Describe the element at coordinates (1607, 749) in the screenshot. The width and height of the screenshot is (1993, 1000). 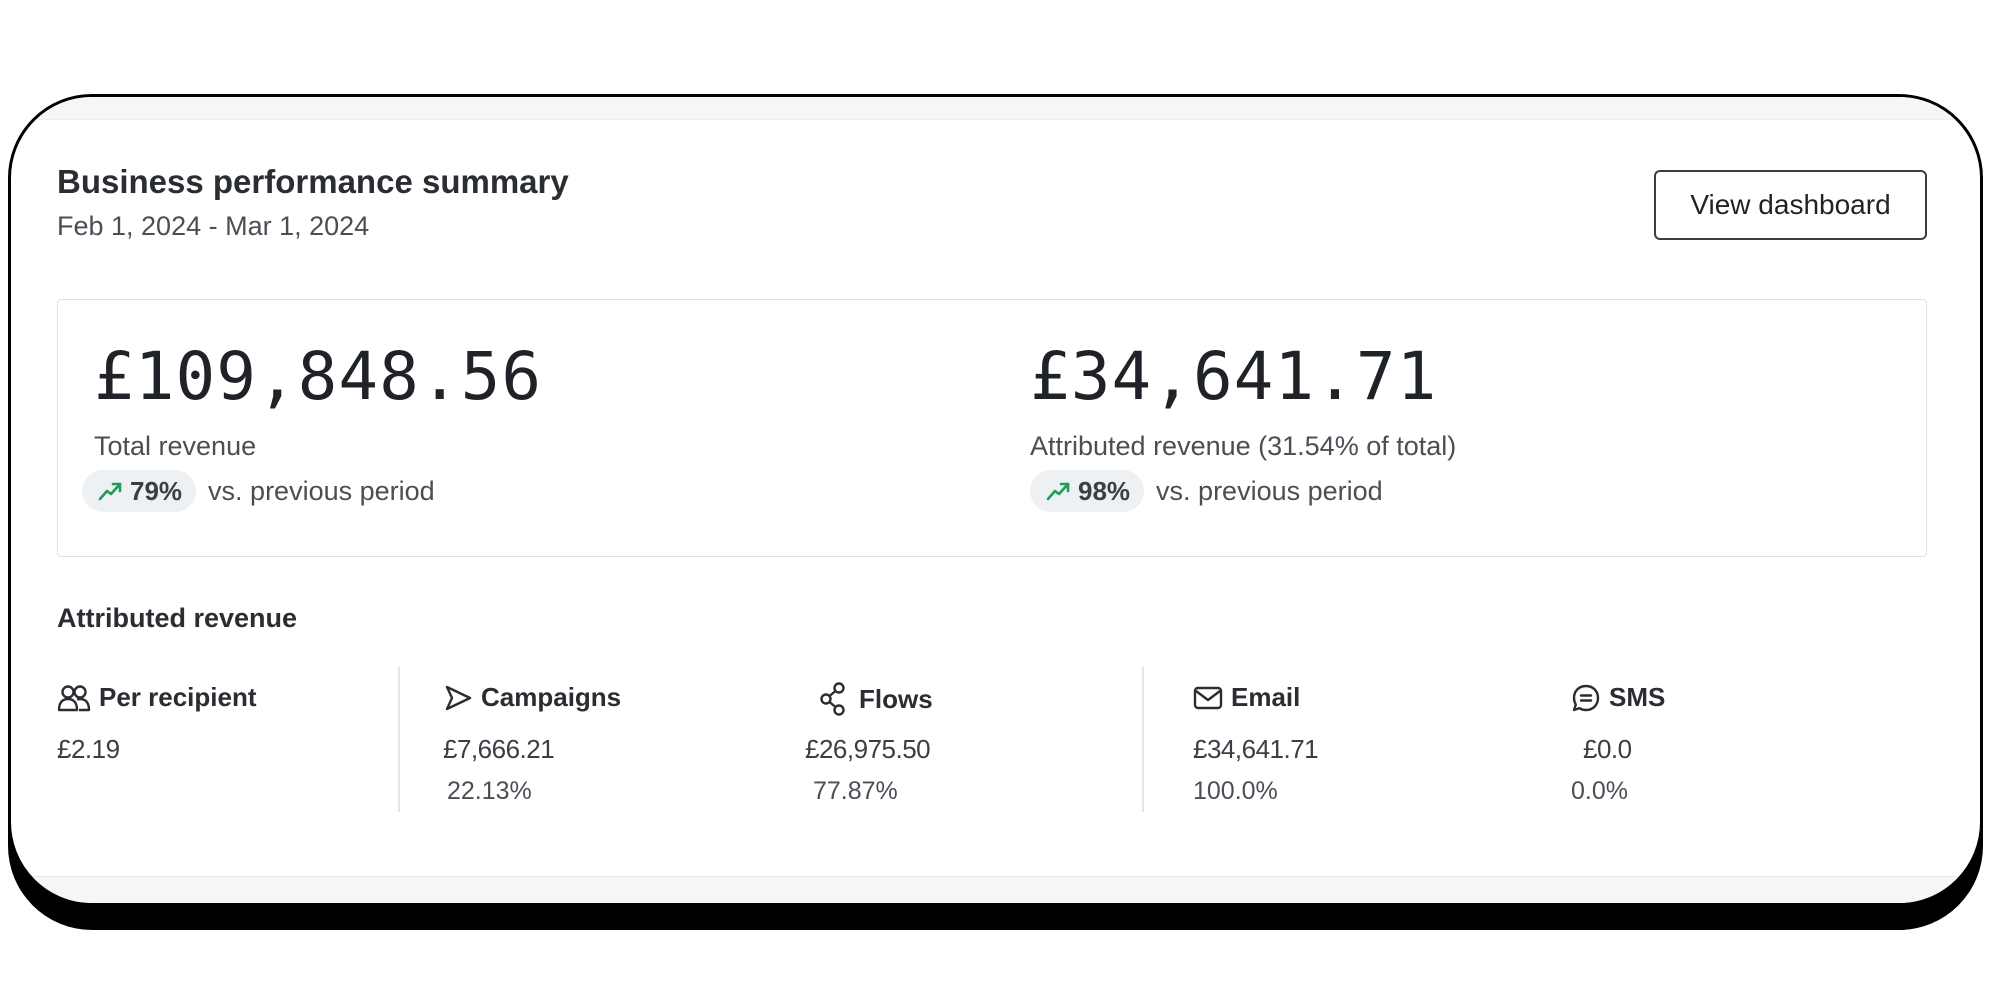
I see `channel-value: £0.0` at that location.